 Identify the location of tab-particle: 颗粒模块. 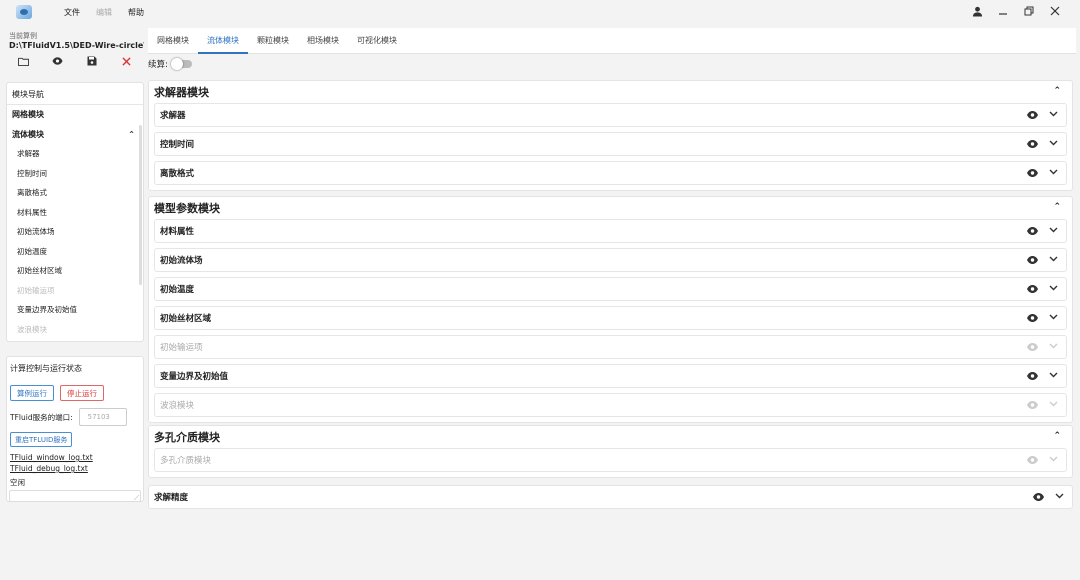
(273, 40).